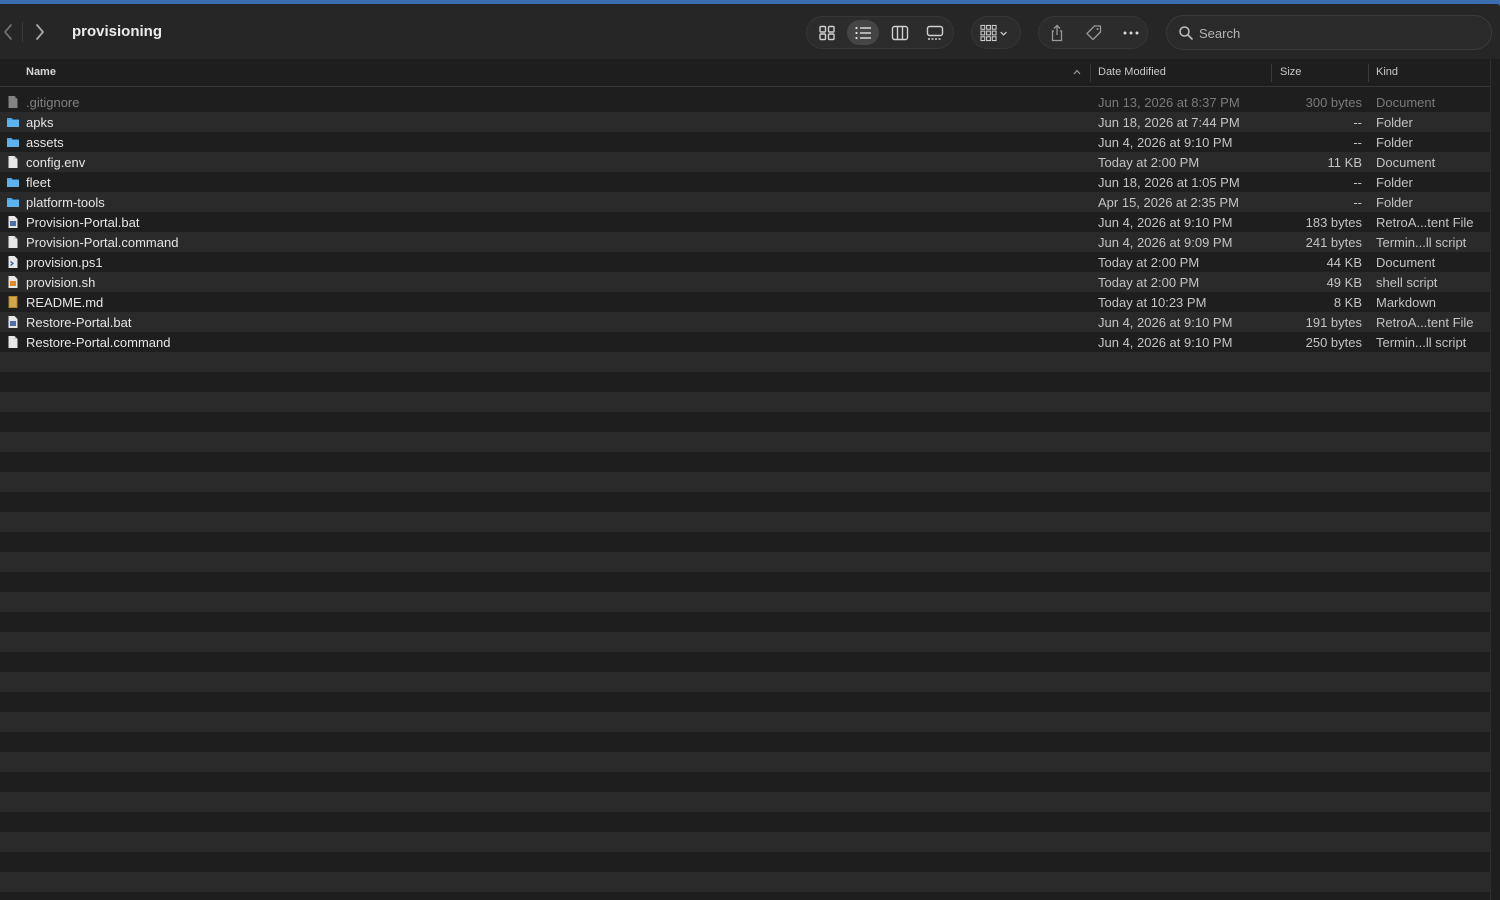 This screenshot has height=900, width=1500. Describe the element at coordinates (1495, 479) in the screenshot. I see `scrollbar-track` at that location.